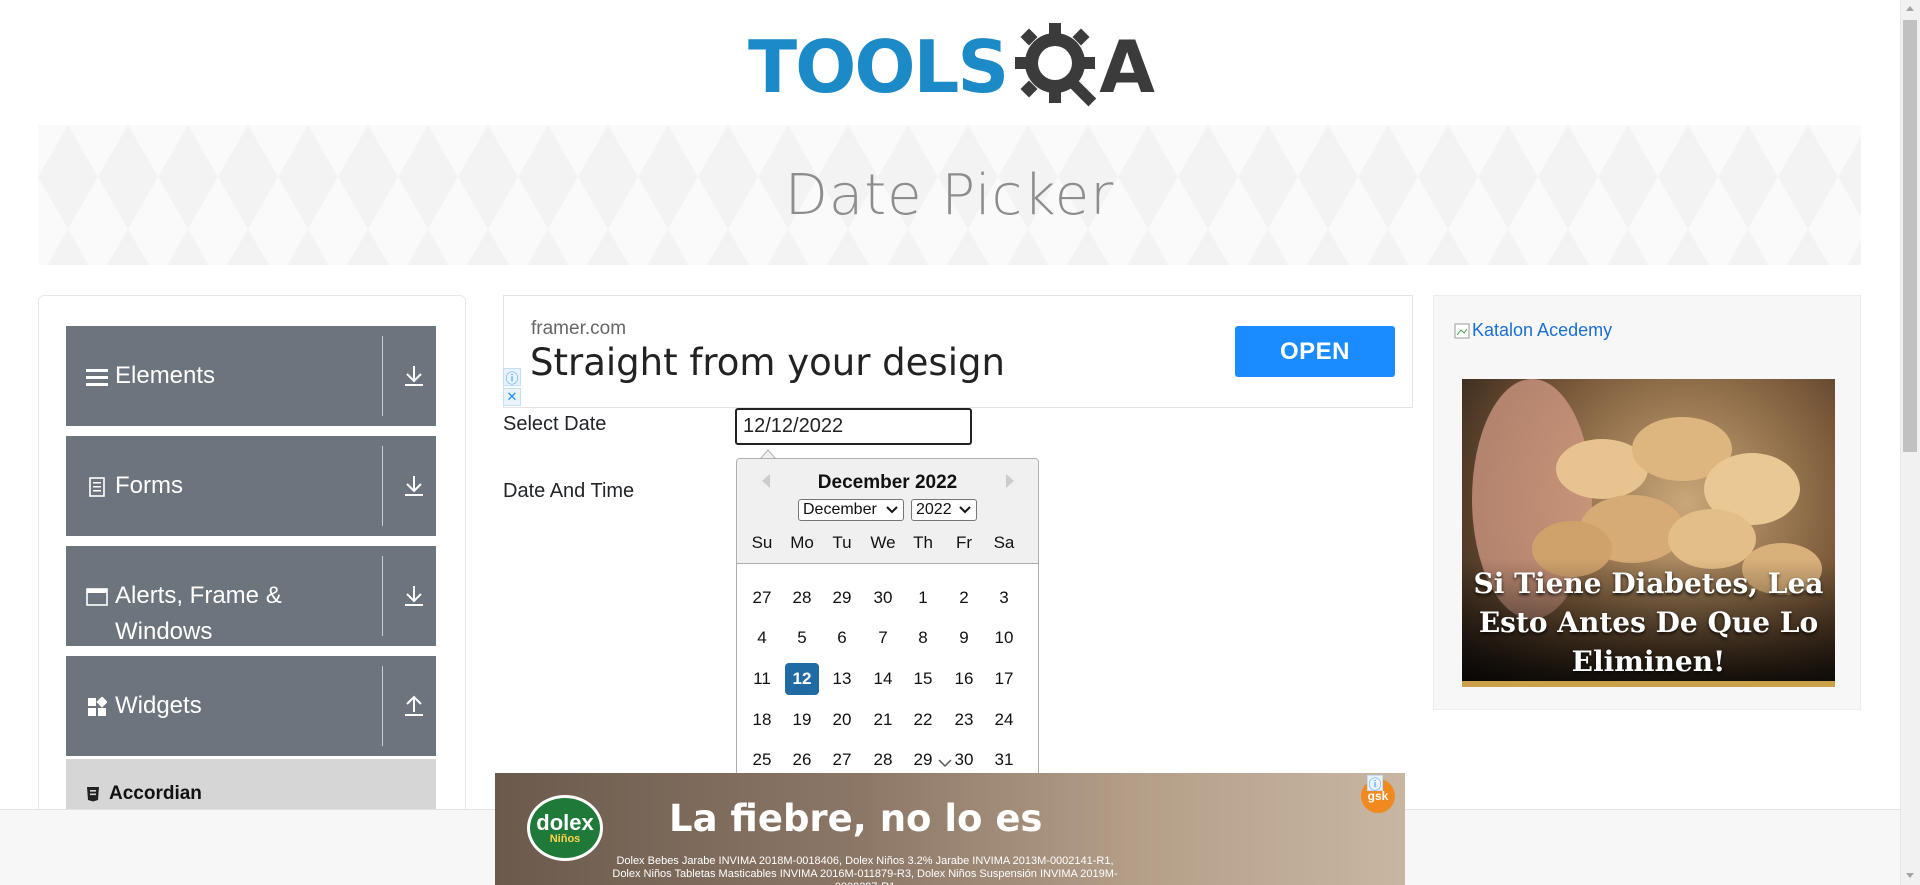 This screenshot has height=885, width=1920. I want to click on calendar-day: 8, so click(923, 638).